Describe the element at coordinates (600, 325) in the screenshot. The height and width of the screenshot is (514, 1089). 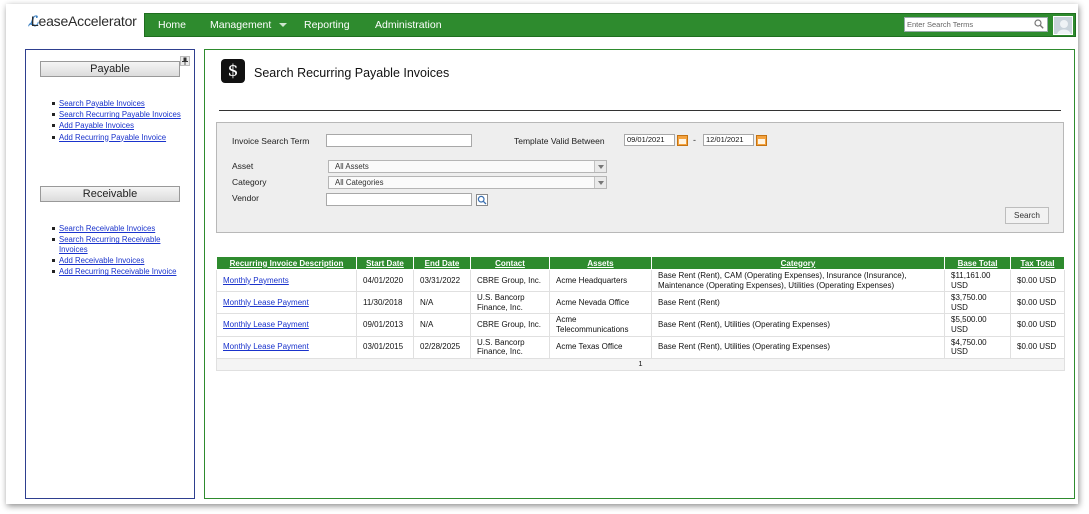
I see `assets-cell: Acme Telecommunications` at that location.